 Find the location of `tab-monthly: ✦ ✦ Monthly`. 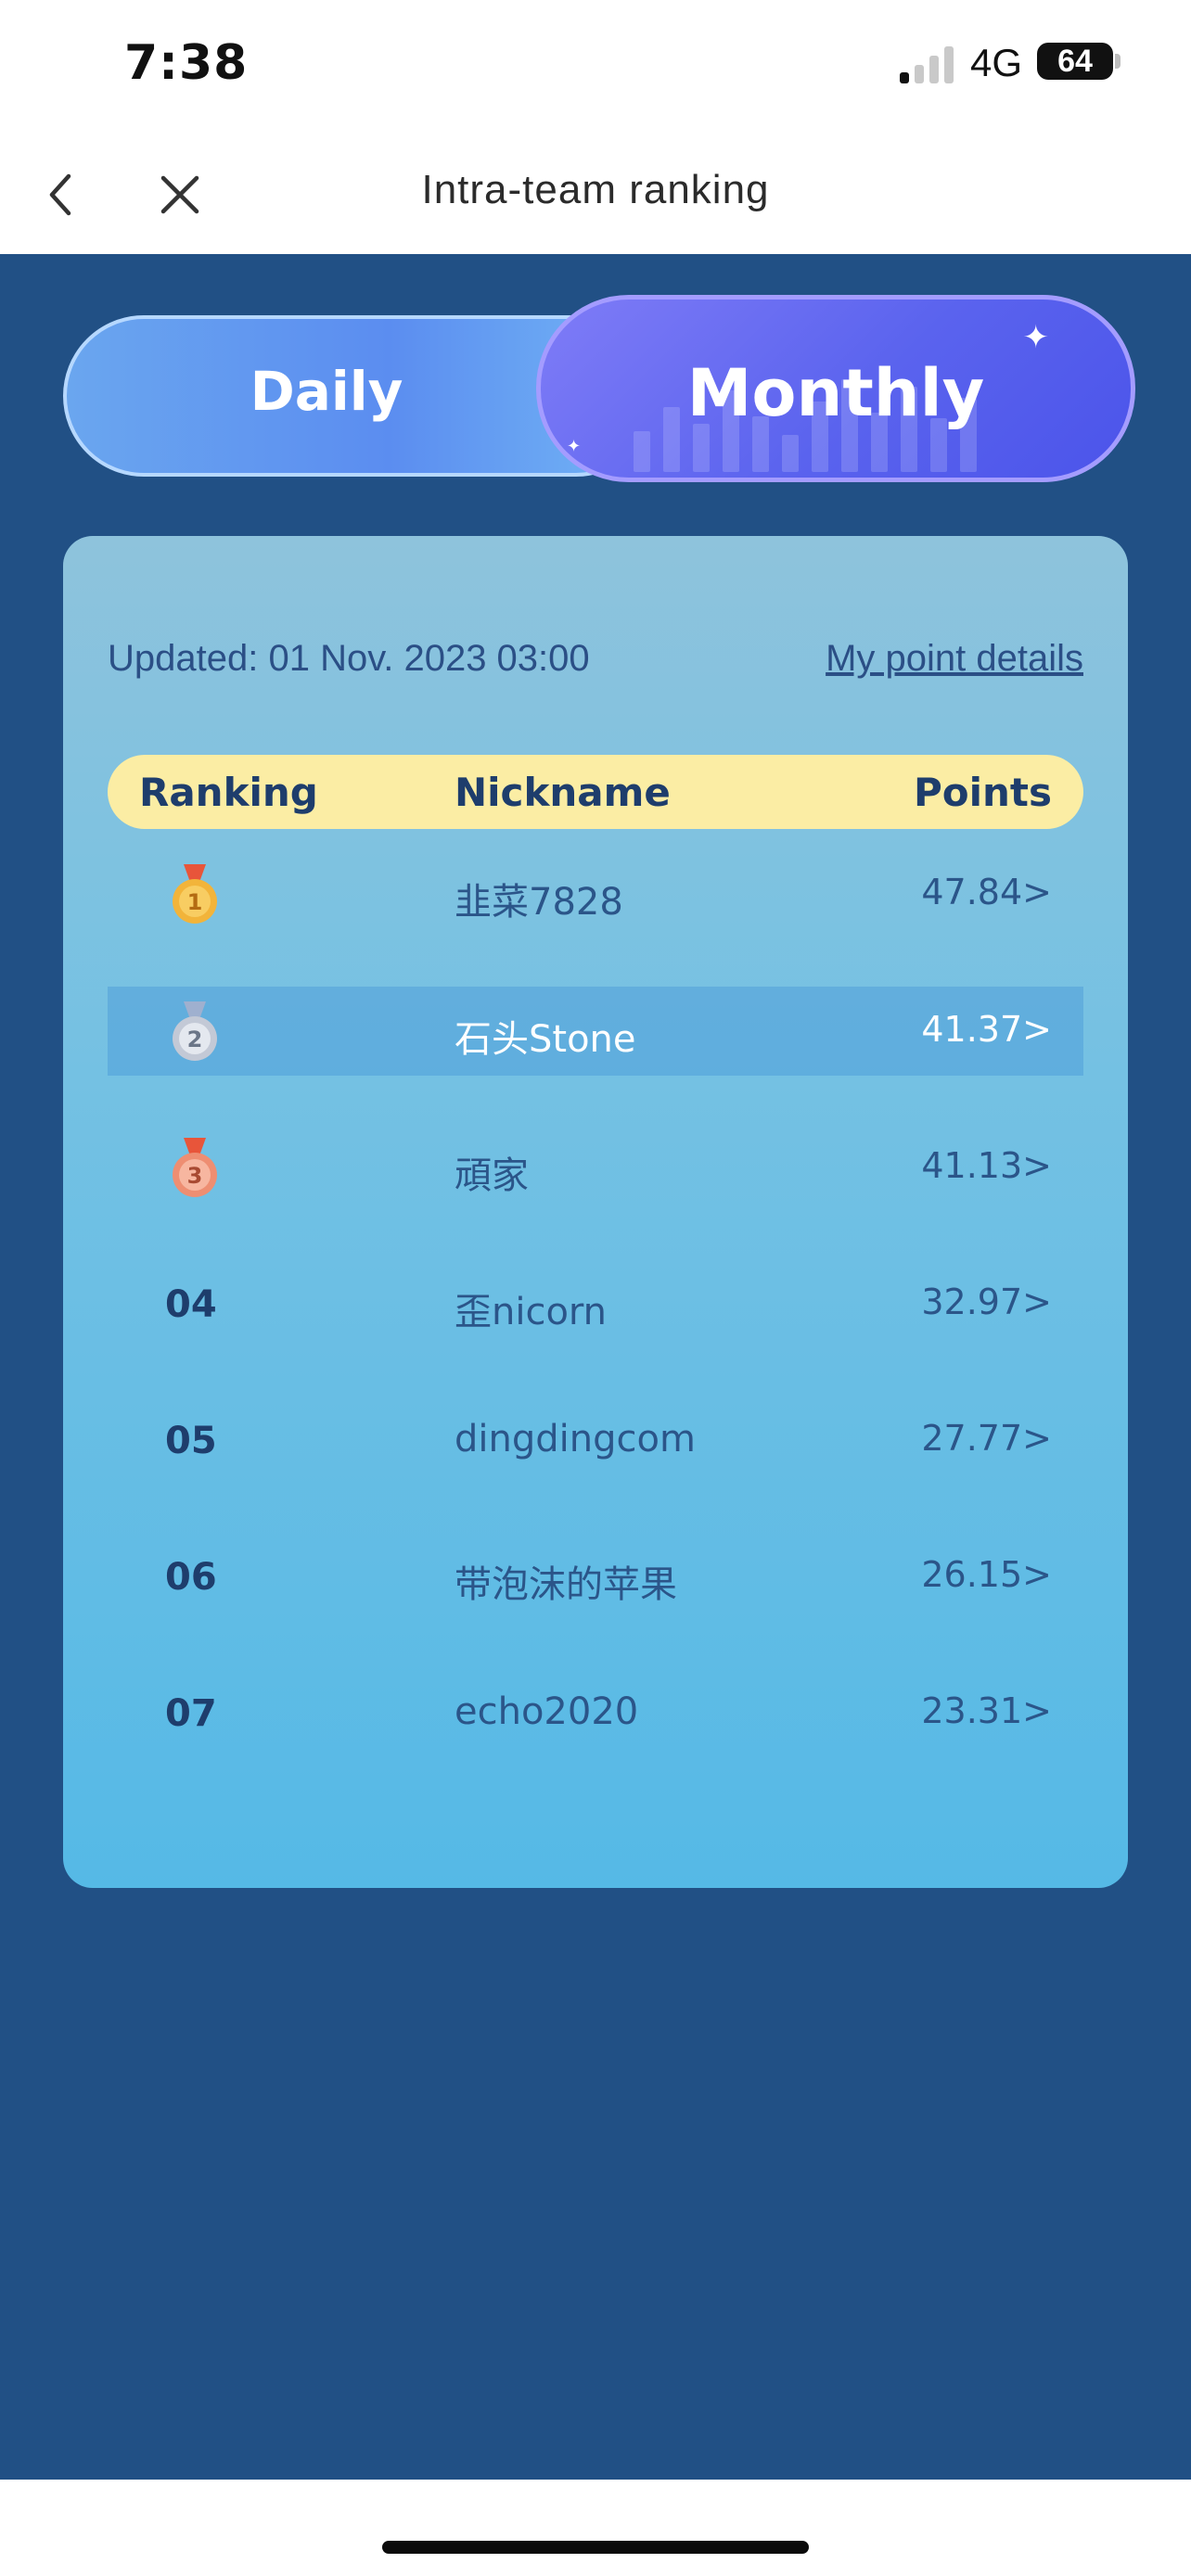

tab-monthly: ✦ ✦ Monthly is located at coordinates (835, 388).